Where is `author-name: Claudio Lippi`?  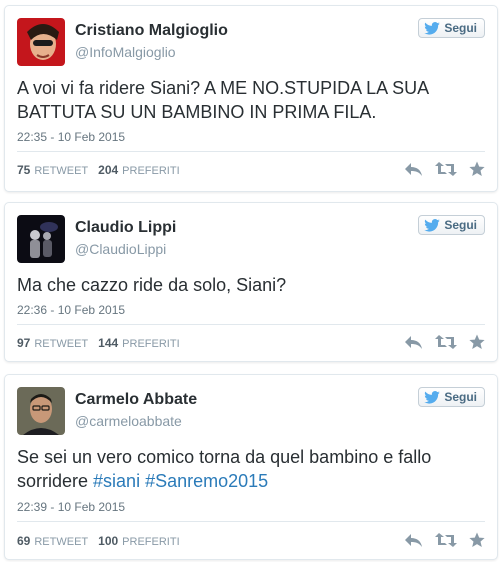
author-name: Claudio Lippi is located at coordinates (125, 228).